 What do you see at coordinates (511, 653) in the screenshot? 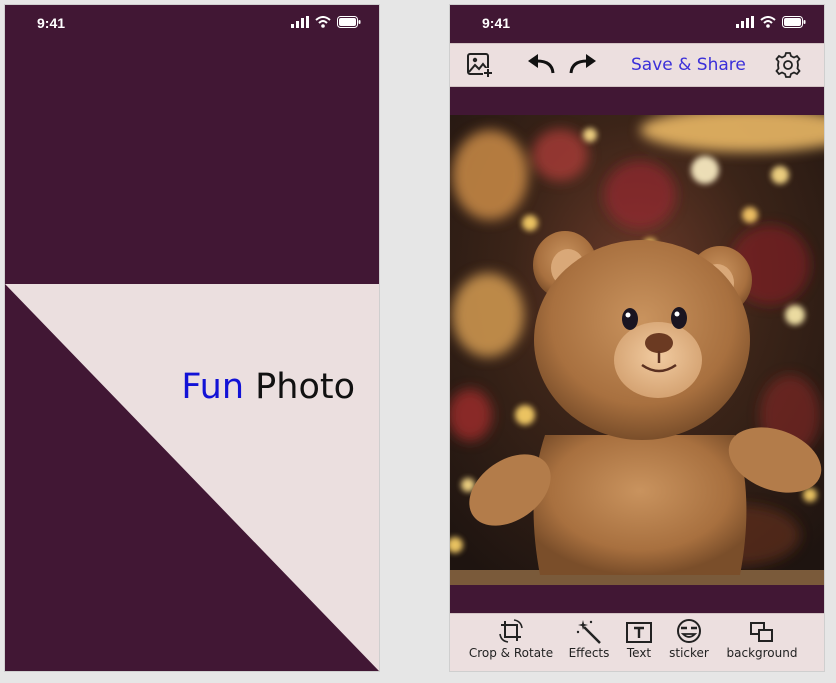
I see `crop-rotate-label: Crop & Rotate` at bounding box center [511, 653].